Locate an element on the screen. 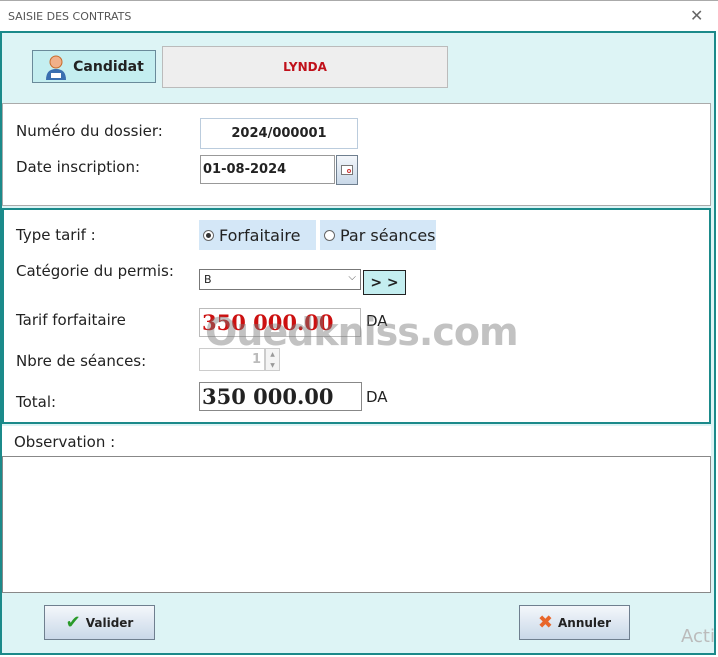 This screenshot has height=657, width=718. radio-forfaitaire: Forfaitaire is located at coordinates (257, 235).